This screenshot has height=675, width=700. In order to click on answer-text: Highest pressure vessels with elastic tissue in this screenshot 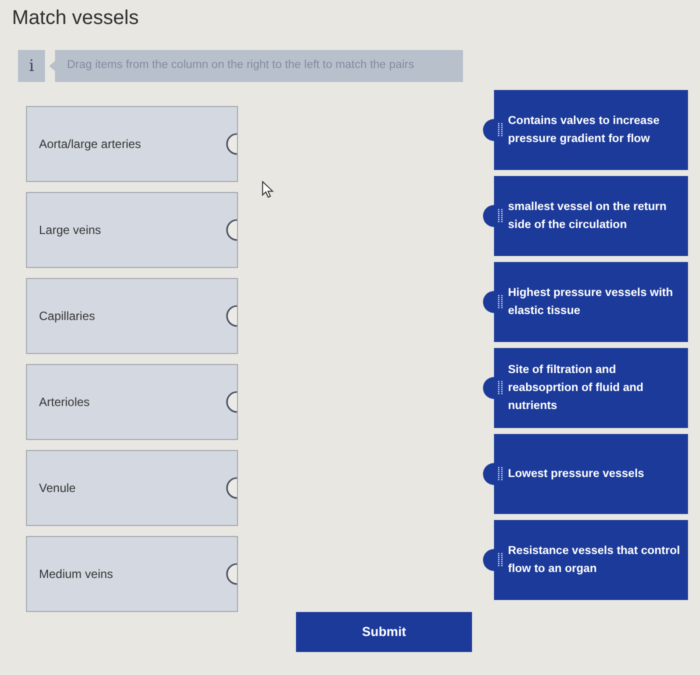, I will do `click(591, 302)`.